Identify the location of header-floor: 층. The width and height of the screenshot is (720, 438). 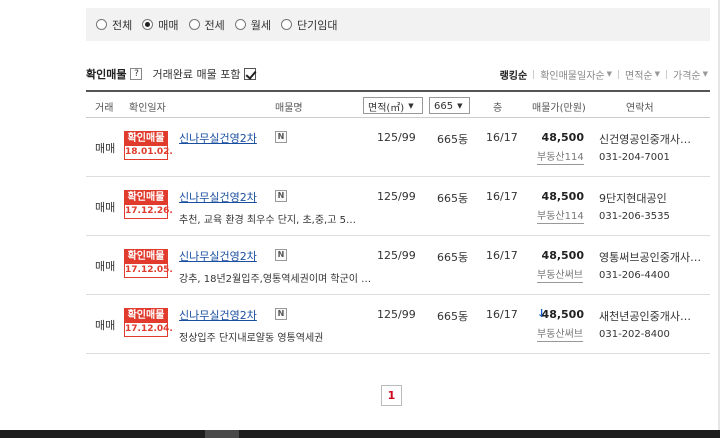
(498, 108).